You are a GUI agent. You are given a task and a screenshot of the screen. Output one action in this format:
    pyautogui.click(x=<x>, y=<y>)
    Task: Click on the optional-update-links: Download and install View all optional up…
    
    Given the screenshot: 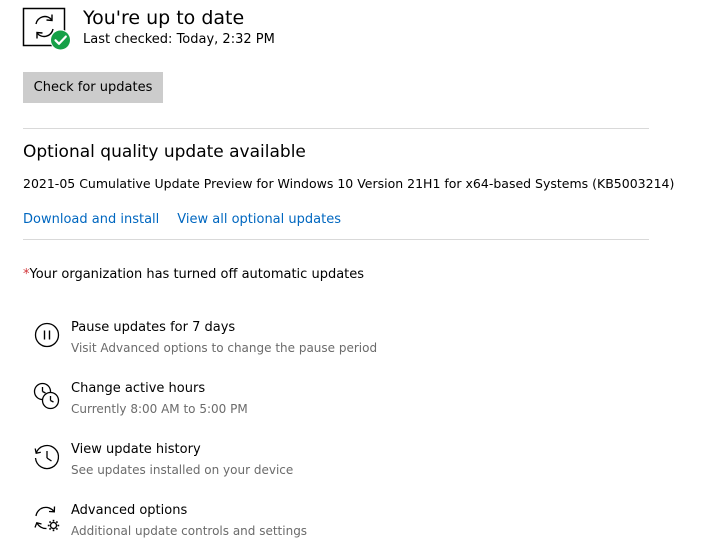 What is the action you would take?
    pyautogui.click(x=182, y=220)
    